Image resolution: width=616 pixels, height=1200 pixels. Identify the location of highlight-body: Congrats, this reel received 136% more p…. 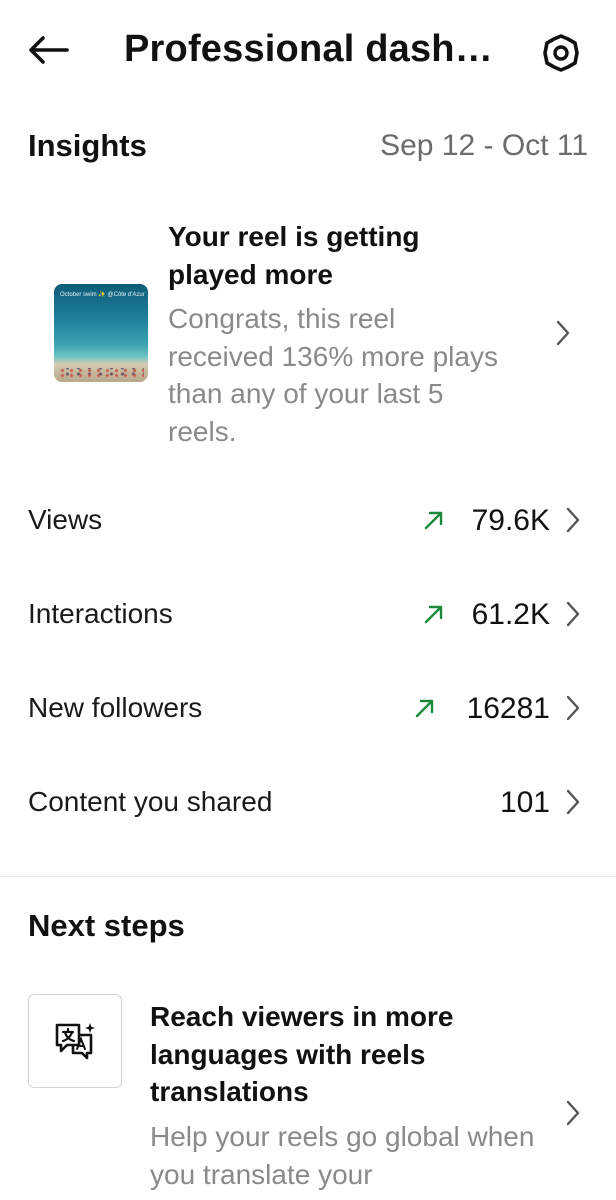
(333, 375).